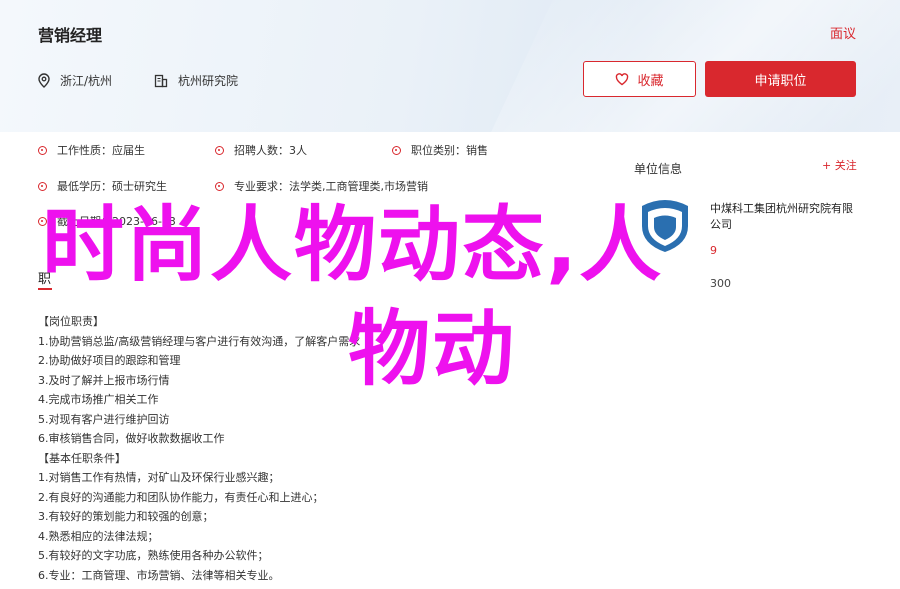 Image resolution: width=900 pixels, height=589 pixels. Describe the element at coordinates (622, 79) in the screenshot. I see `heart-icon` at that location.